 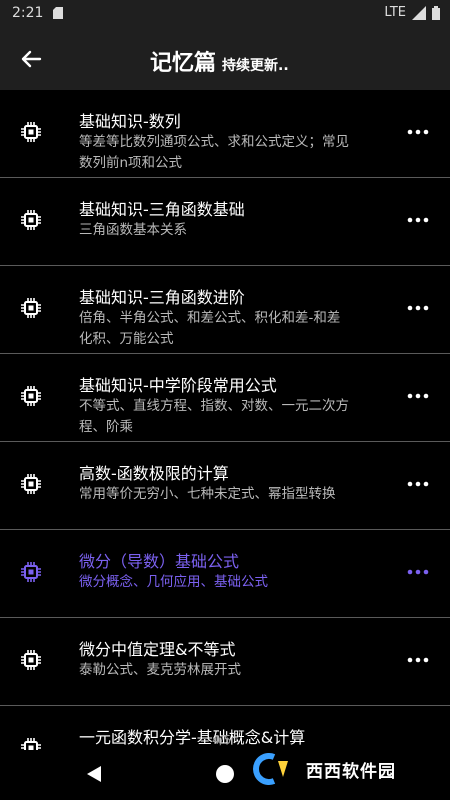 I want to click on list-item: 微分中值定理&不等式 泰勒公式、麦克劳林展开式, so click(x=225, y=662).